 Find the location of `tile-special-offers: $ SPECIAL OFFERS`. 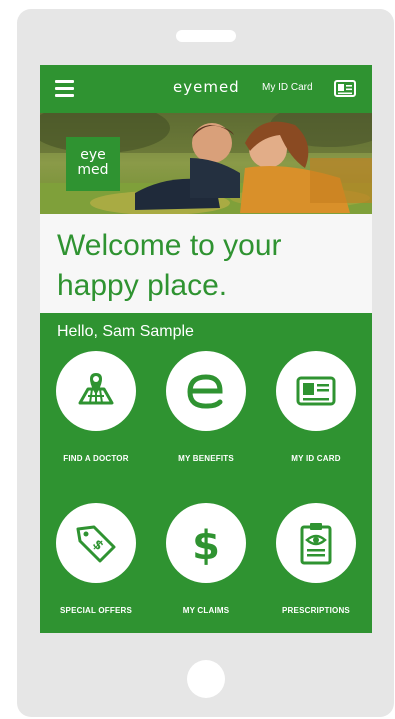

tile-special-offers: $ SPECIAL OFFERS is located at coordinates (96, 559).